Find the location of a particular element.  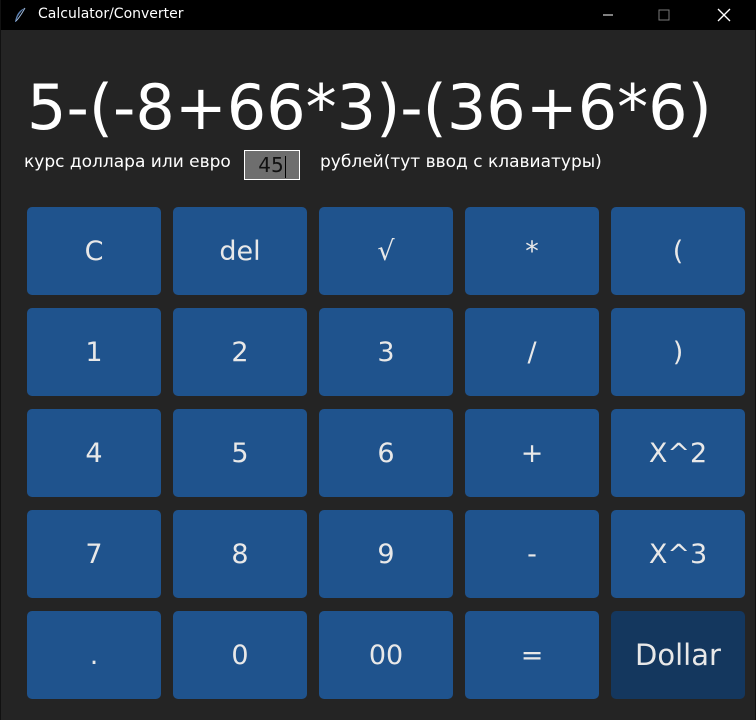

digit-3-button: 3 is located at coordinates (386, 352).